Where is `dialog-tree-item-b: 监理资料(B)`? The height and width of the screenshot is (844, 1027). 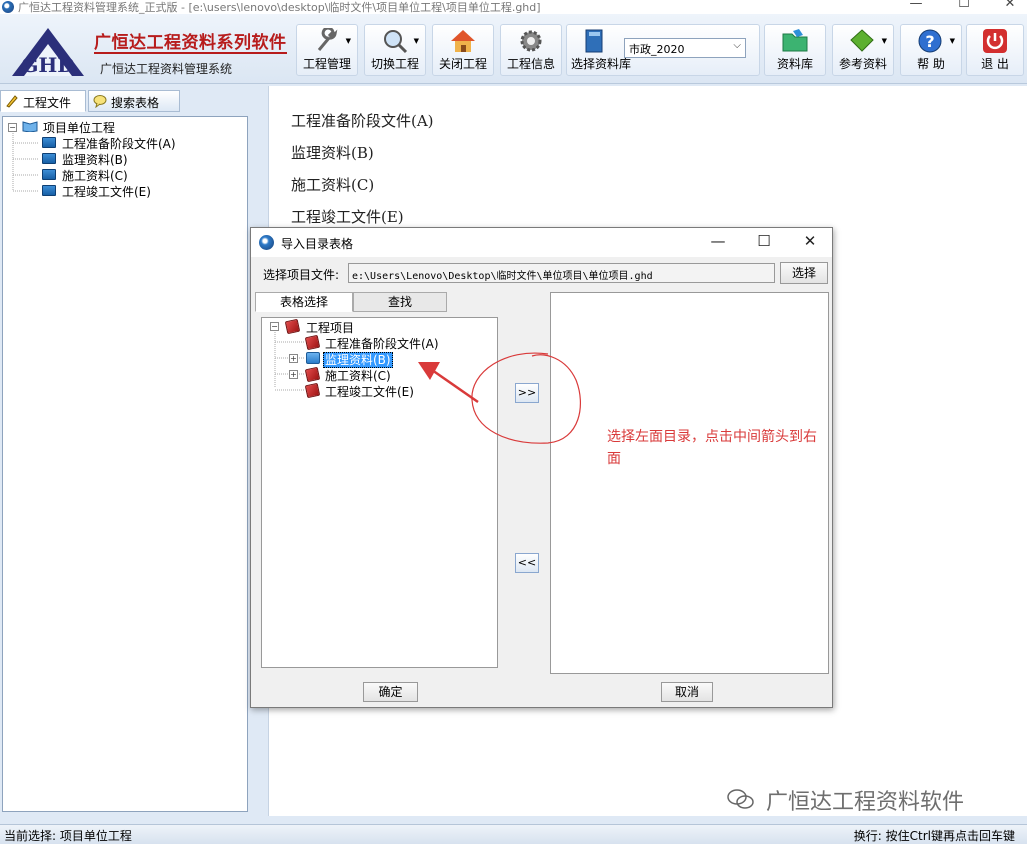 dialog-tree-item-b: 监理资料(B) is located at coordinates (358, 359).